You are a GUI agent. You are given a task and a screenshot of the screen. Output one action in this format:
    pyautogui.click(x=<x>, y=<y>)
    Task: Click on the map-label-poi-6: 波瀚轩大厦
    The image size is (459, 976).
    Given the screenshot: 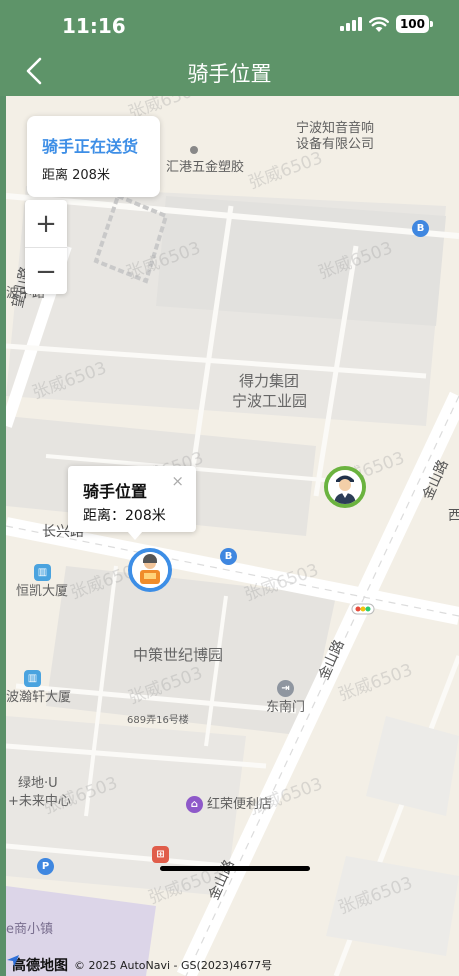 What is the action you would take?
    pyautogui.click(x=39, y=697)
    